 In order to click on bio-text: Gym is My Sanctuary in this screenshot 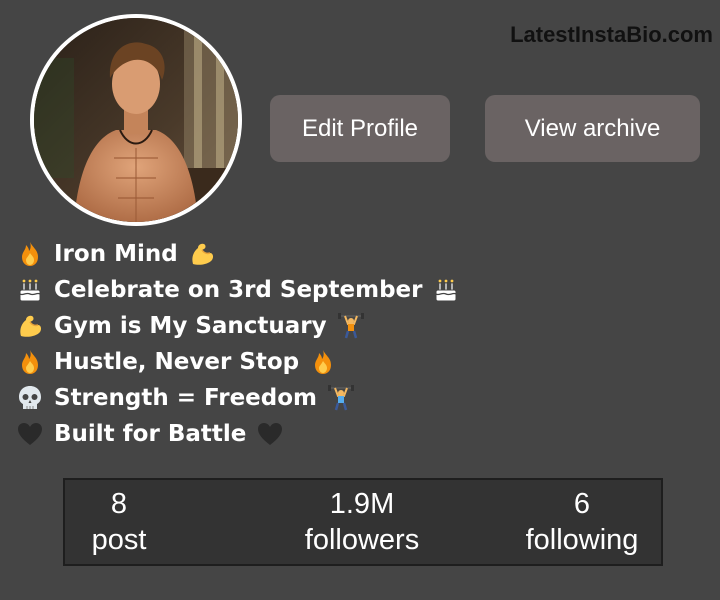, I will do `click(190, 326)`.